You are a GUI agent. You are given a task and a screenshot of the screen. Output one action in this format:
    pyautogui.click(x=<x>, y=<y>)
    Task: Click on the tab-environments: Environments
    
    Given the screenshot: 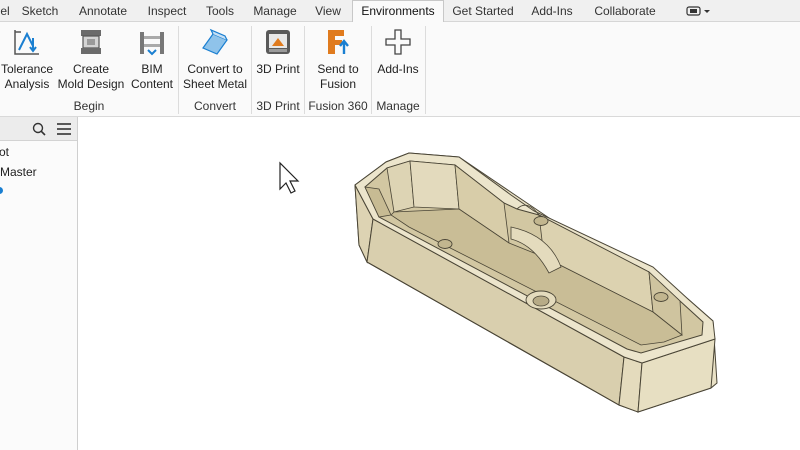 What is the action you would take?
    pyautogui.click(x=398, y=11)
    